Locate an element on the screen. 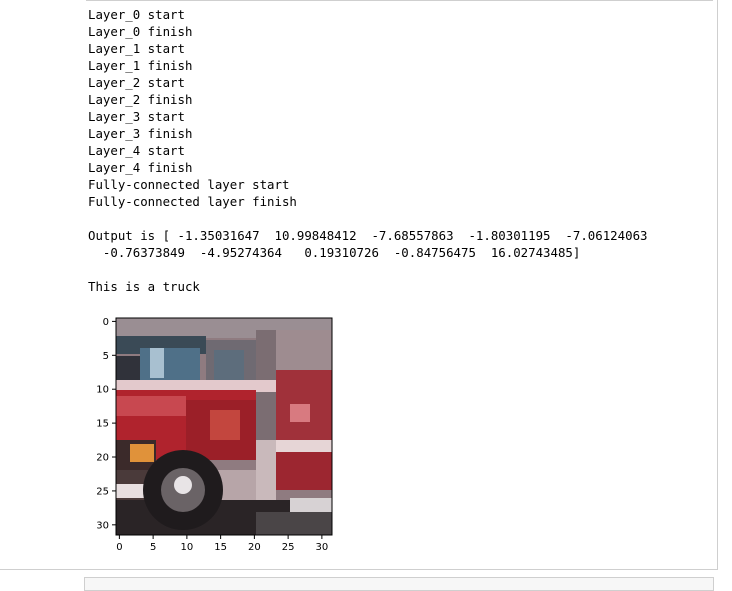 This screenshot has height=591, width=732. y-tick-label: 20 is located at coordinates (102, 458).